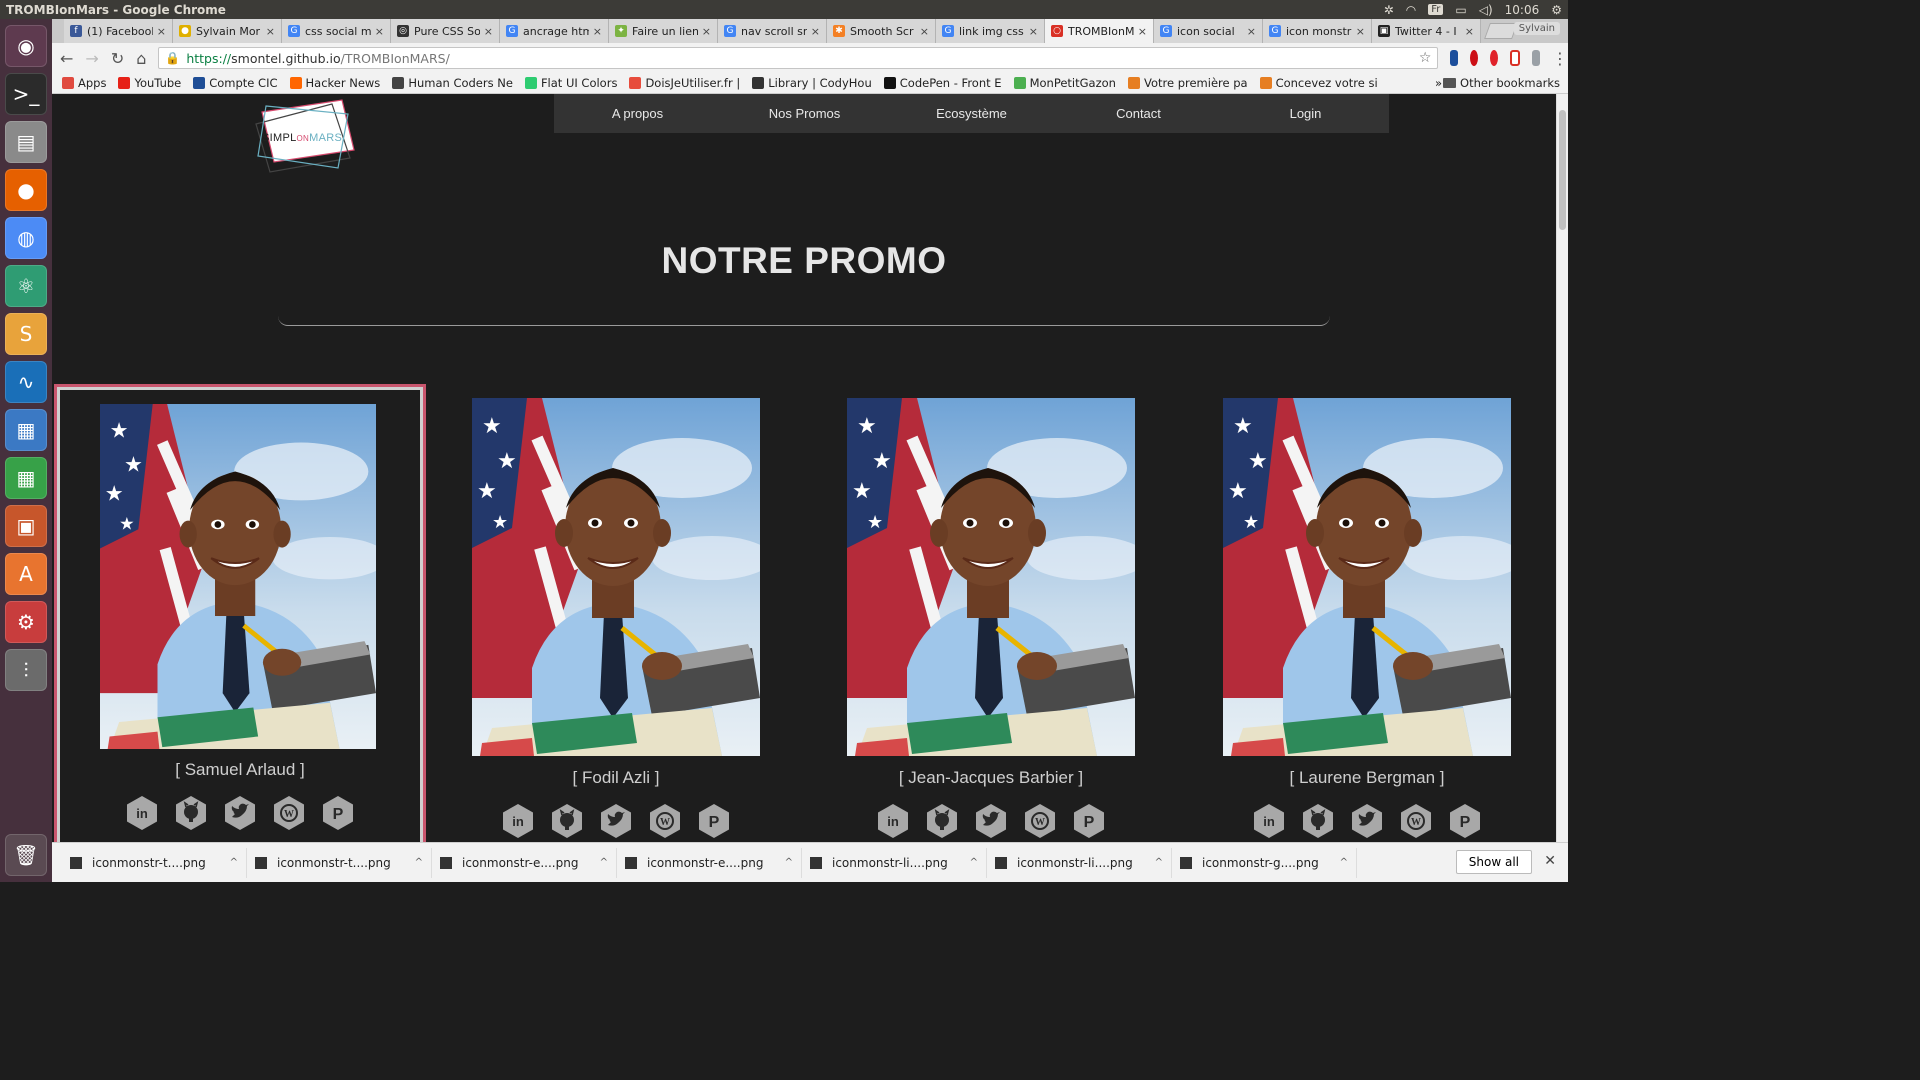  I want to click on bookmark-item: Concevez votre si, so click(1318, 83).